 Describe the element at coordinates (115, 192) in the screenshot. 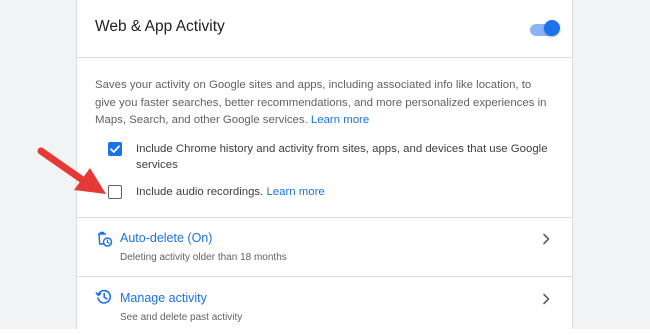

I see `audio-recordings-checkbox` at that location.